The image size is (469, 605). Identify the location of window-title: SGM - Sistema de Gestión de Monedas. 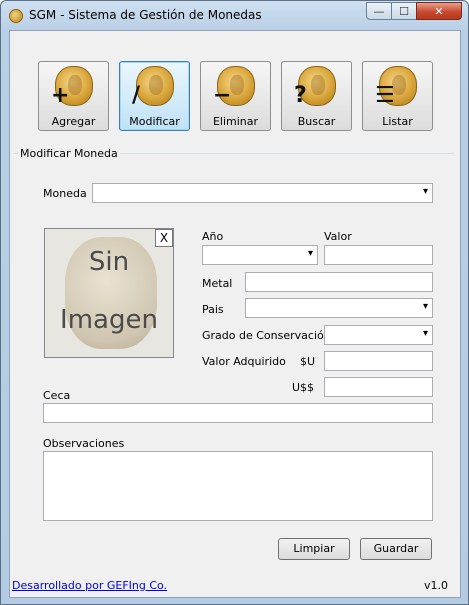
(145, 15).